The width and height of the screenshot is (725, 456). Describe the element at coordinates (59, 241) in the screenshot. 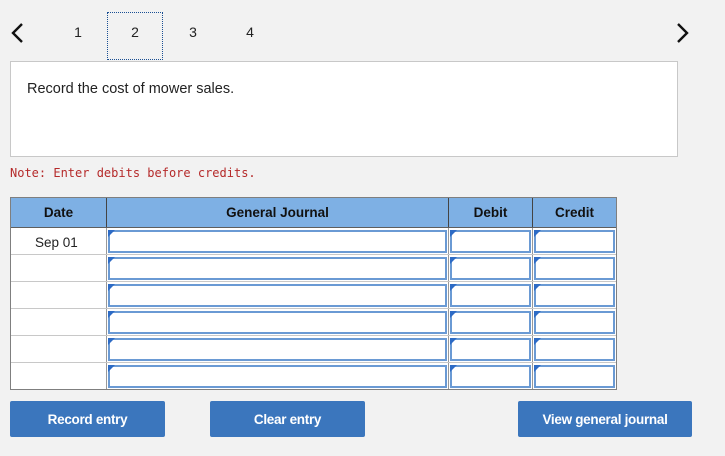

I see `date-cell: Sep 01` at that location.